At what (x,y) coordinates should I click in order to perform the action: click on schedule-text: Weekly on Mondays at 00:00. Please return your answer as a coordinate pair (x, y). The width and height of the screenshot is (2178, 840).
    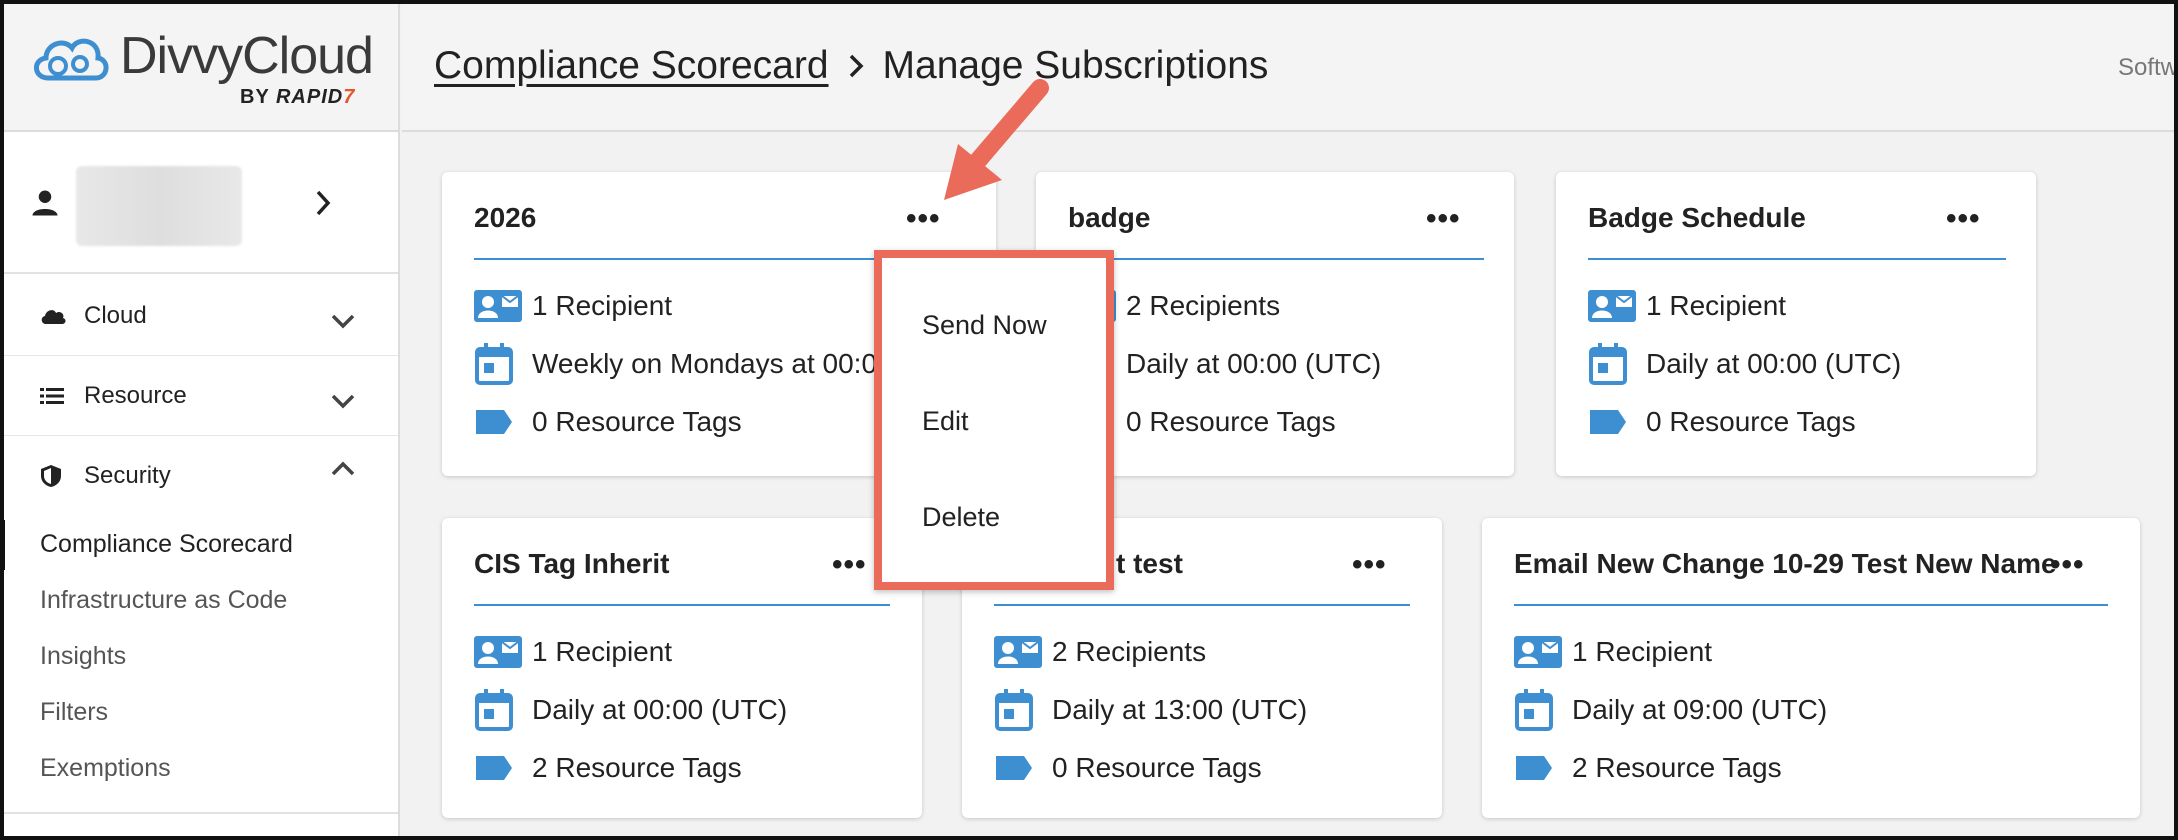
    Looking at the image, I should click on (712, 363).